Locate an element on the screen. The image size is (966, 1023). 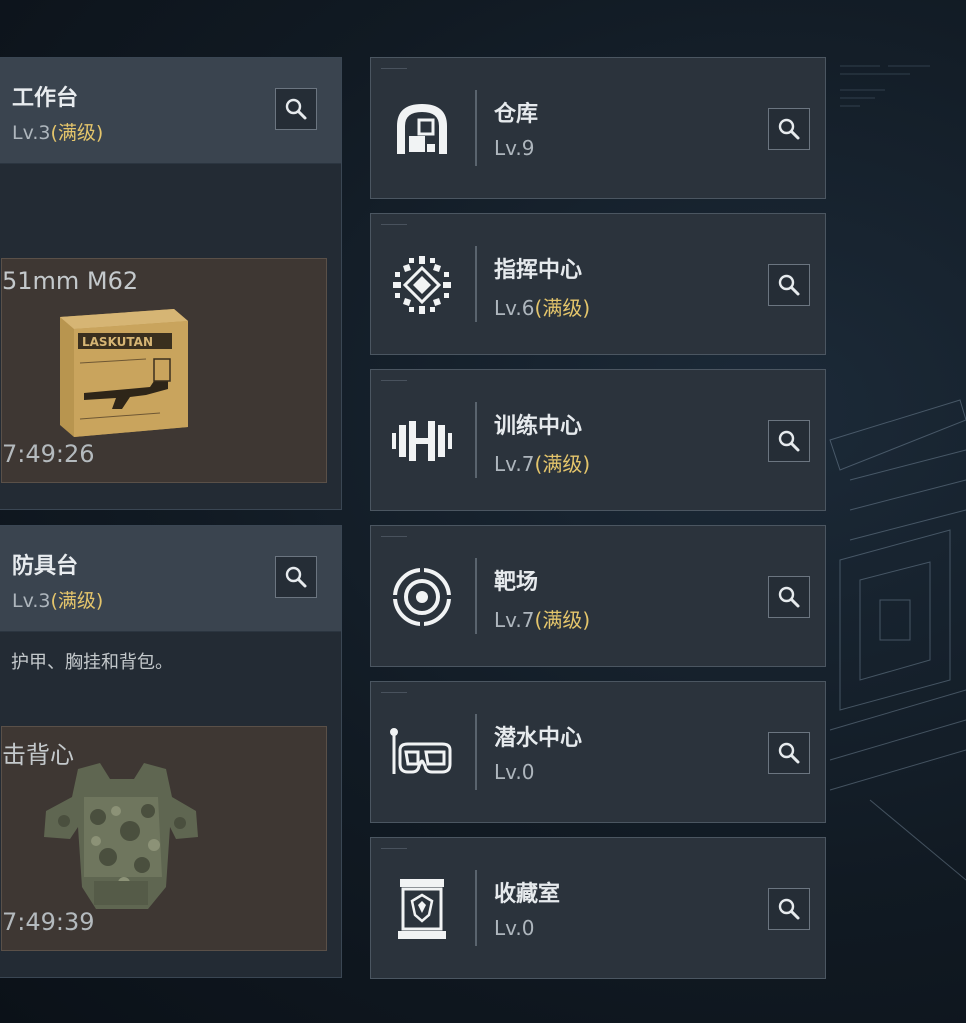
card-description: 护甲、胸挂和背包。 is located at coordinates (92, 662).